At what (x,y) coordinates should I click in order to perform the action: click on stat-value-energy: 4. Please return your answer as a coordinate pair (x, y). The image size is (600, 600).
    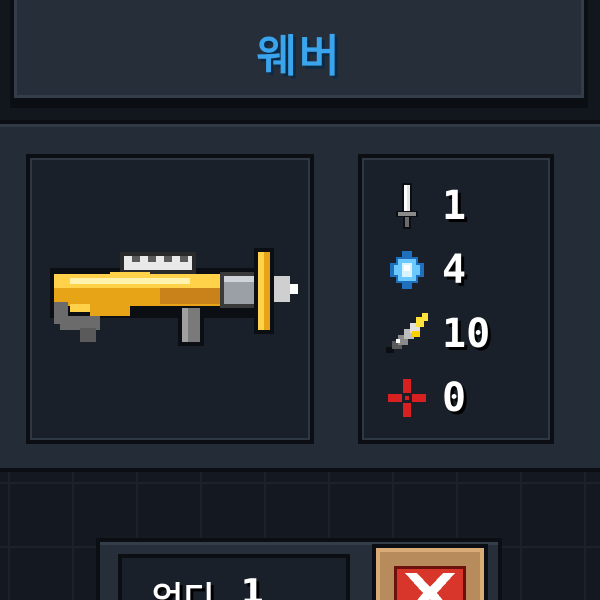
    Looking at the image, I should click on (454, 270).